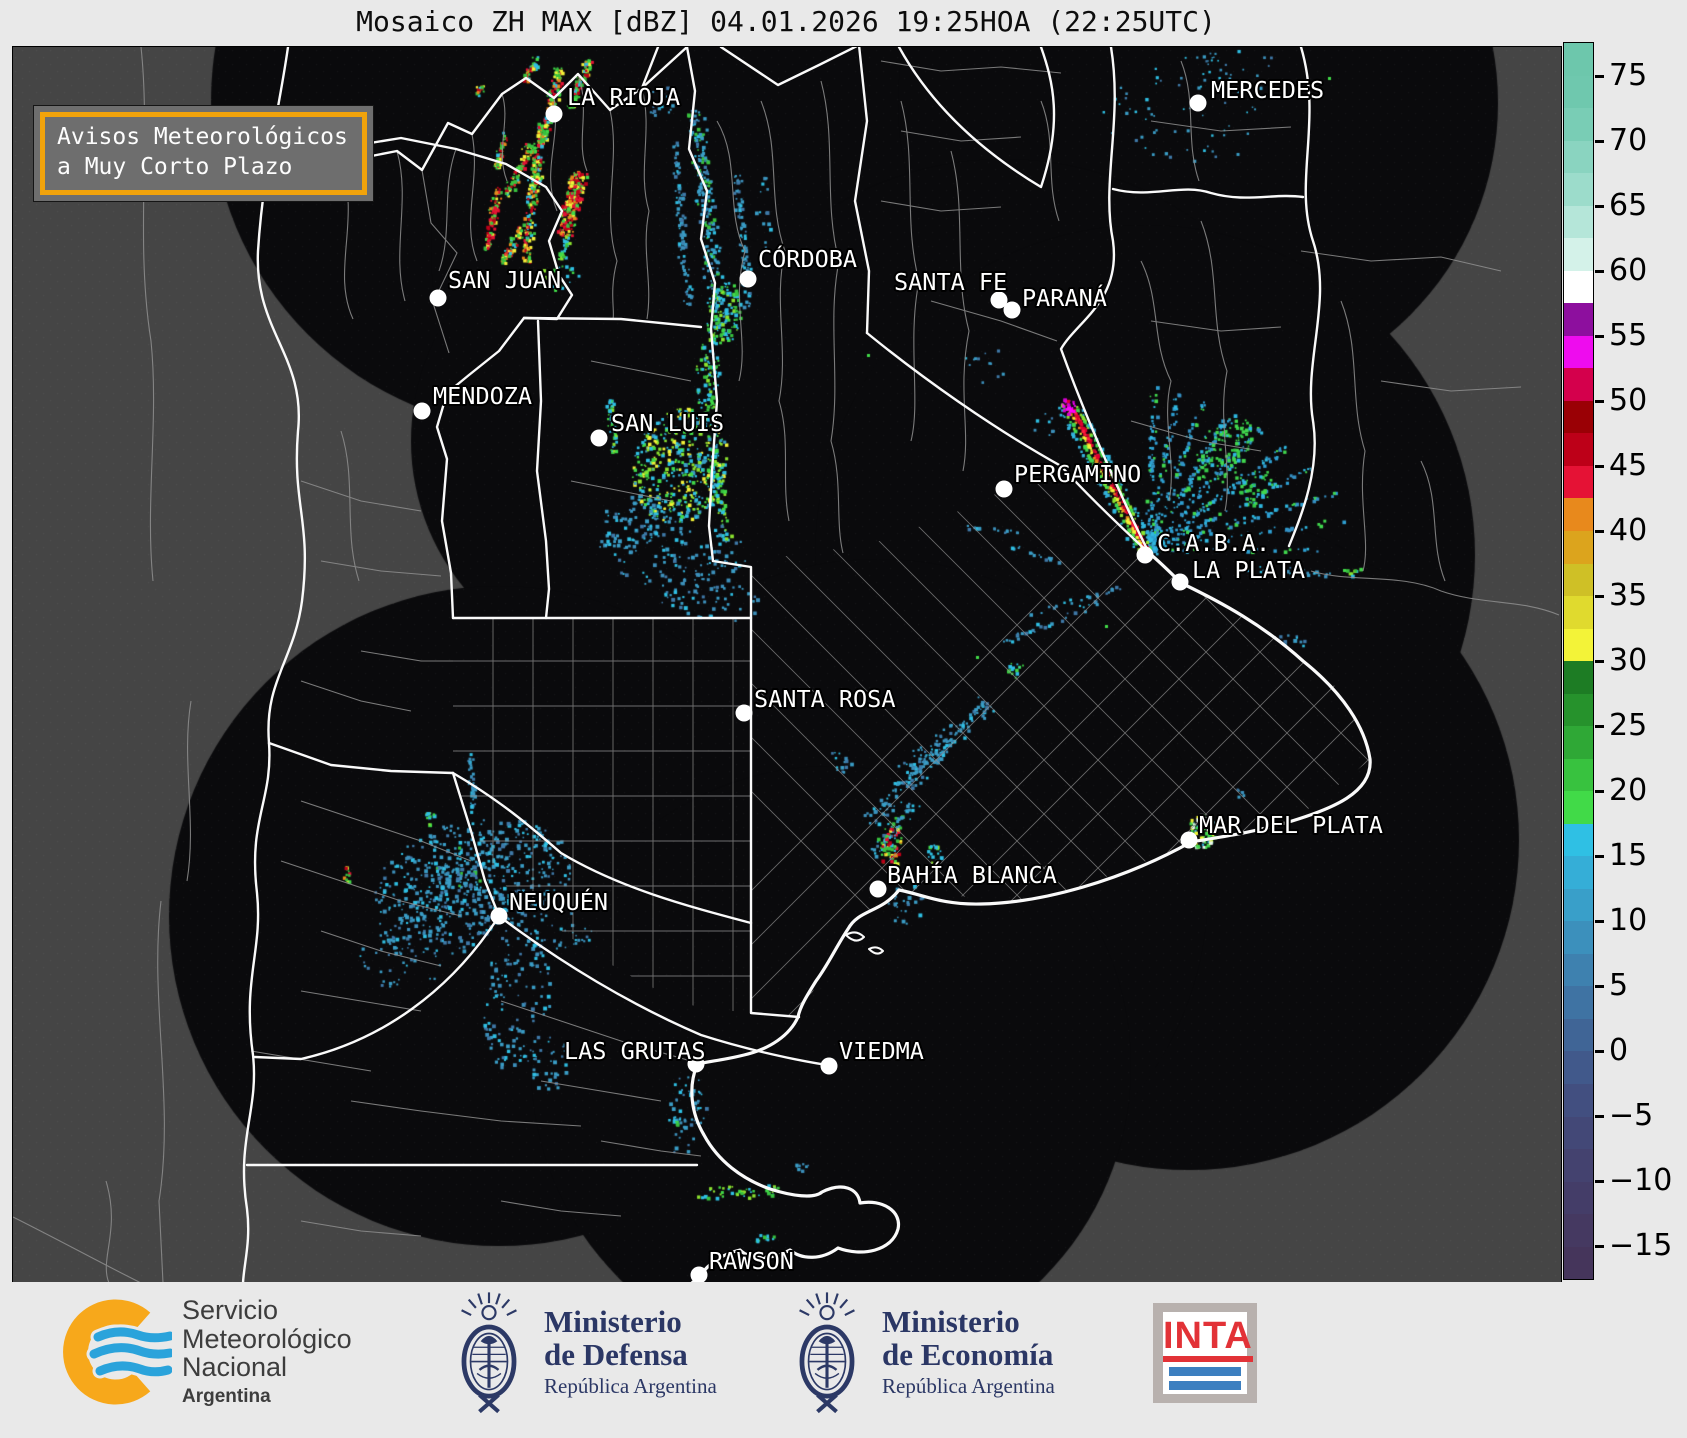  Describe the element at coordinates (613, 1321) in the screenshot. I see `defensa-line1: Ministerio` at that location.